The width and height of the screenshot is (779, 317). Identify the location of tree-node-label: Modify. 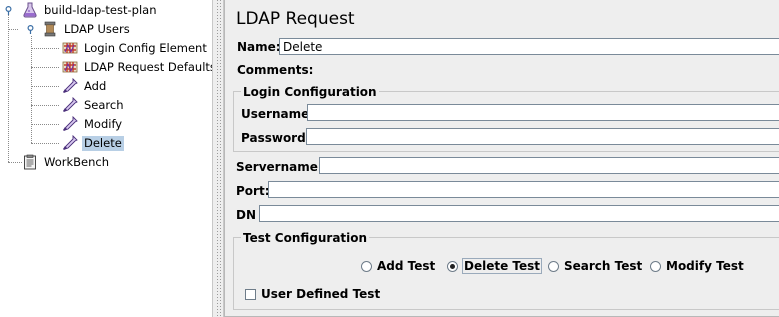
(103, 123).